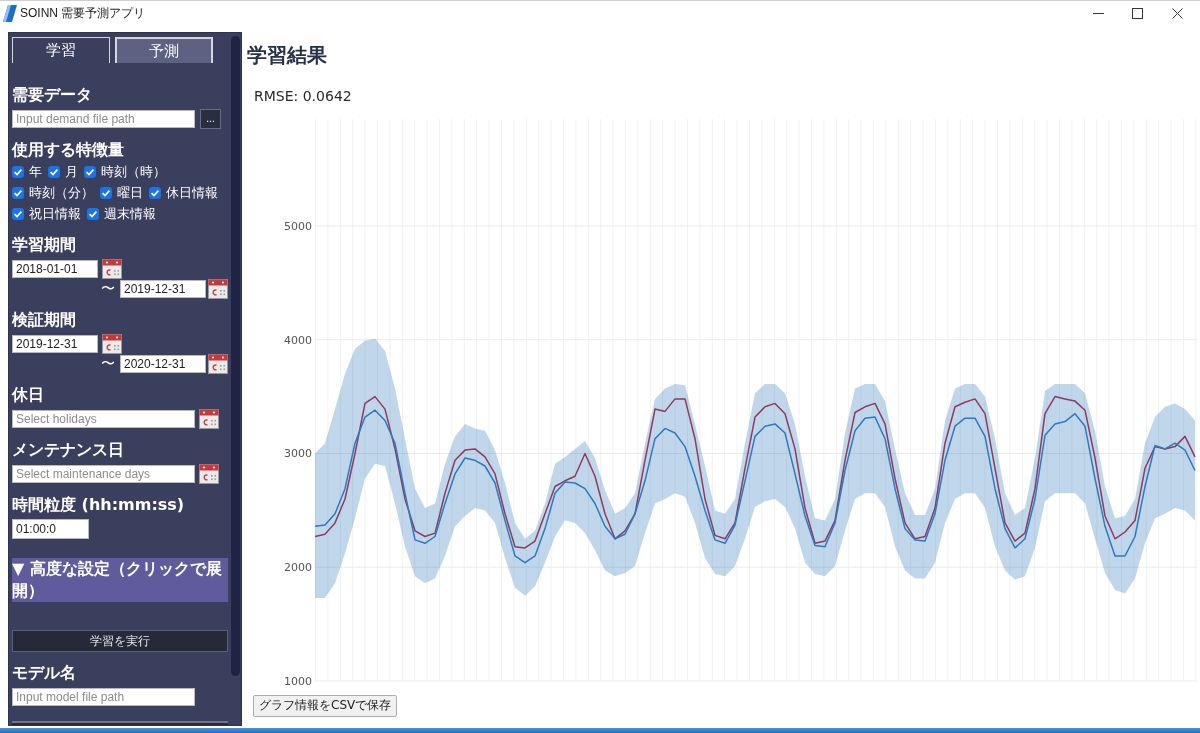  Describe the element at coordinates (44, 320) in the screenshot. I see `section-heading: 検証期間` at that location.